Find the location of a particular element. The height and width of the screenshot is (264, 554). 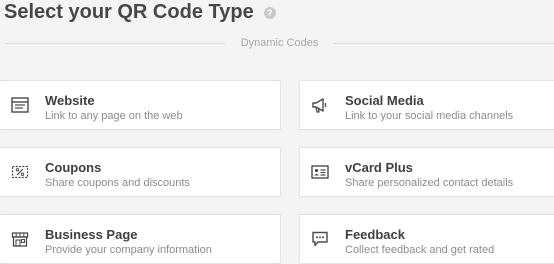

card-title: Coupons is located at coordinates (73, 167).